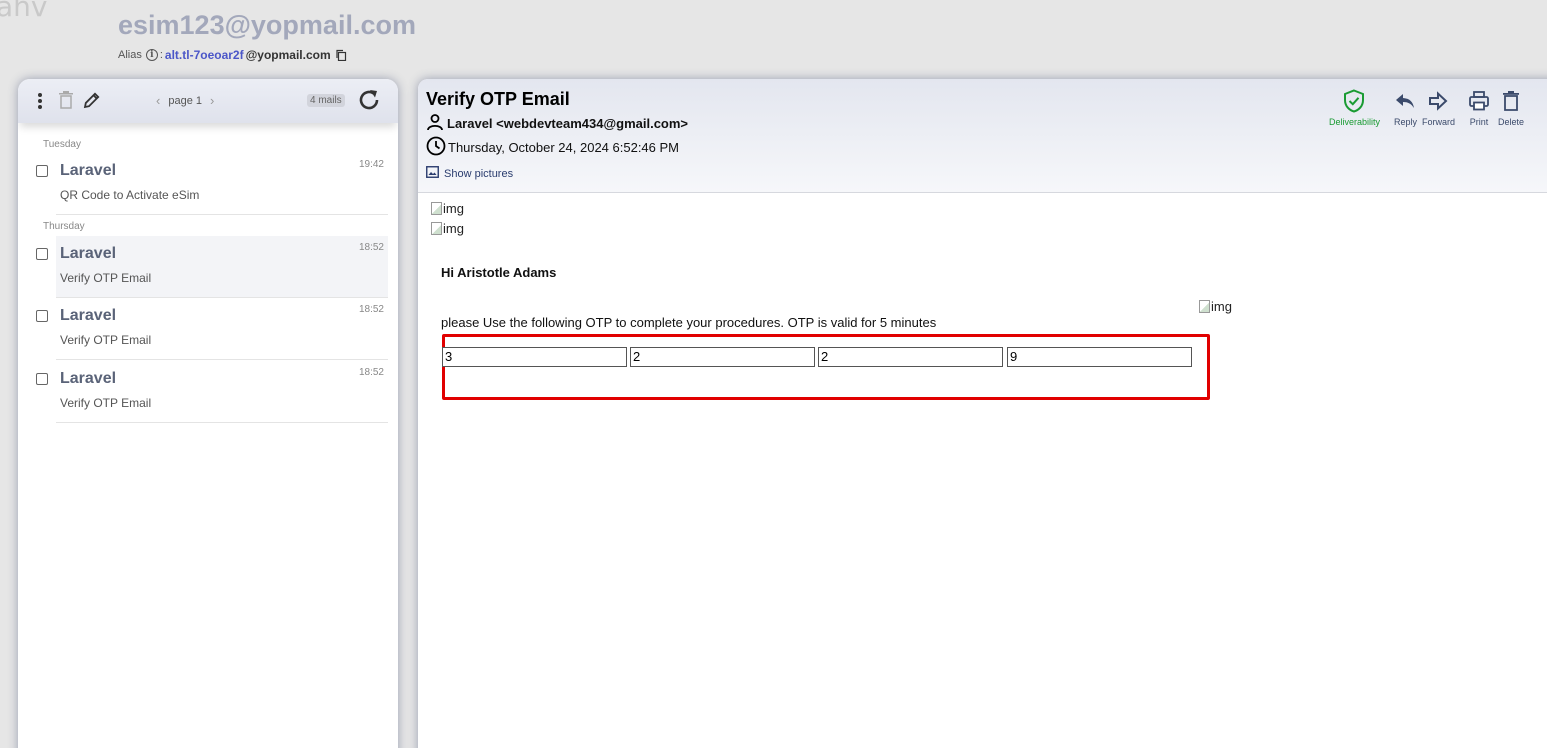  Describe the element at coordinates (432, 173) in the screenshot. I see `image-icon` at that location.